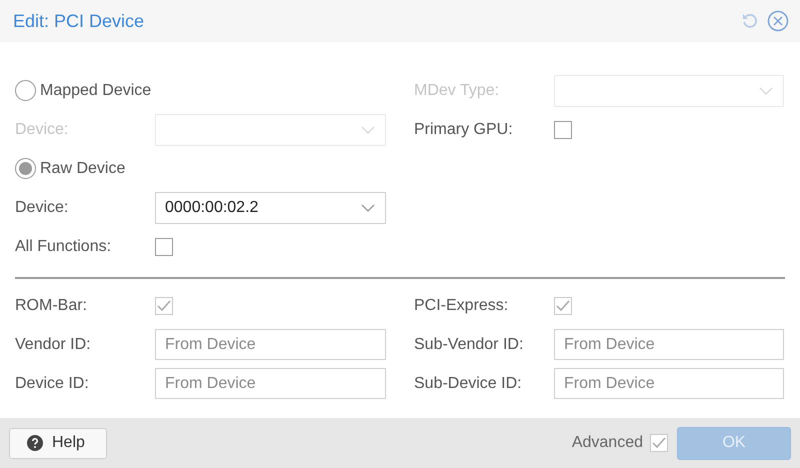 The width and height of the screenshot is (800, 468). Describe the element at coordinates (51, 306) in the screenshot. I see `field-label: ROM-Bar:` at that location.